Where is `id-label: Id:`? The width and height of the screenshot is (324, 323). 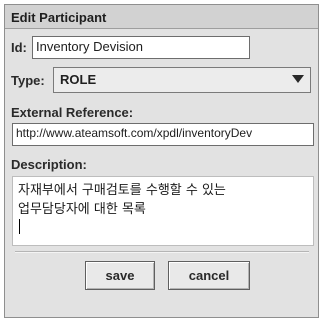
id-label: Id: is located at coordinates (19, 47).